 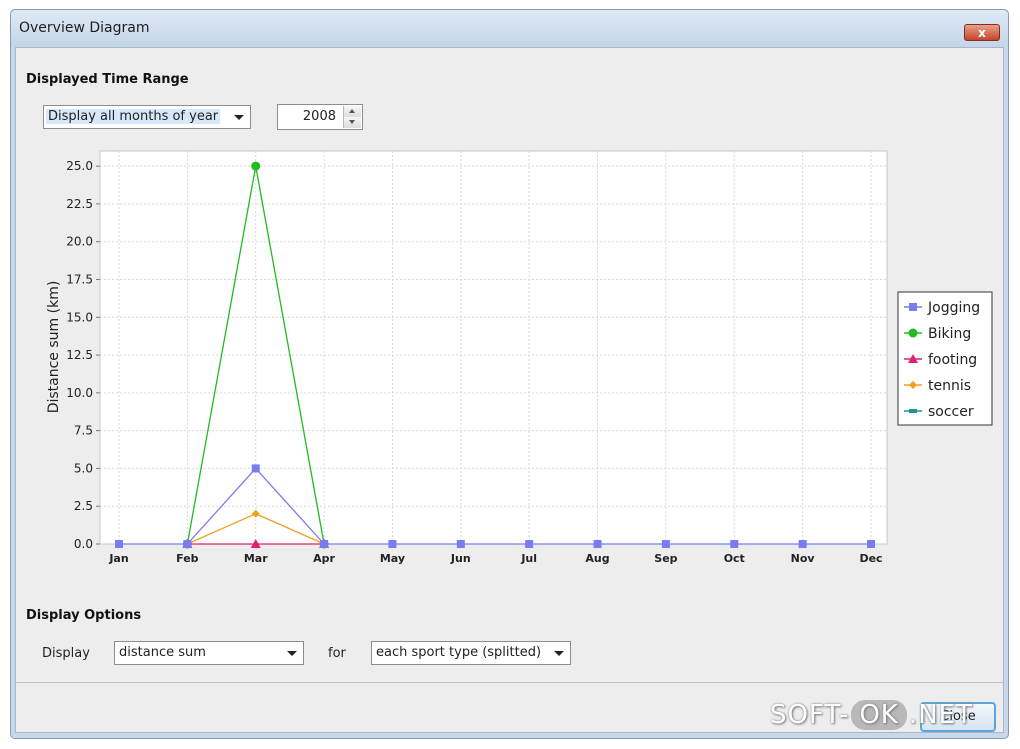 I want to click on x-tick-label: Apr, so click(x=324, y=558).